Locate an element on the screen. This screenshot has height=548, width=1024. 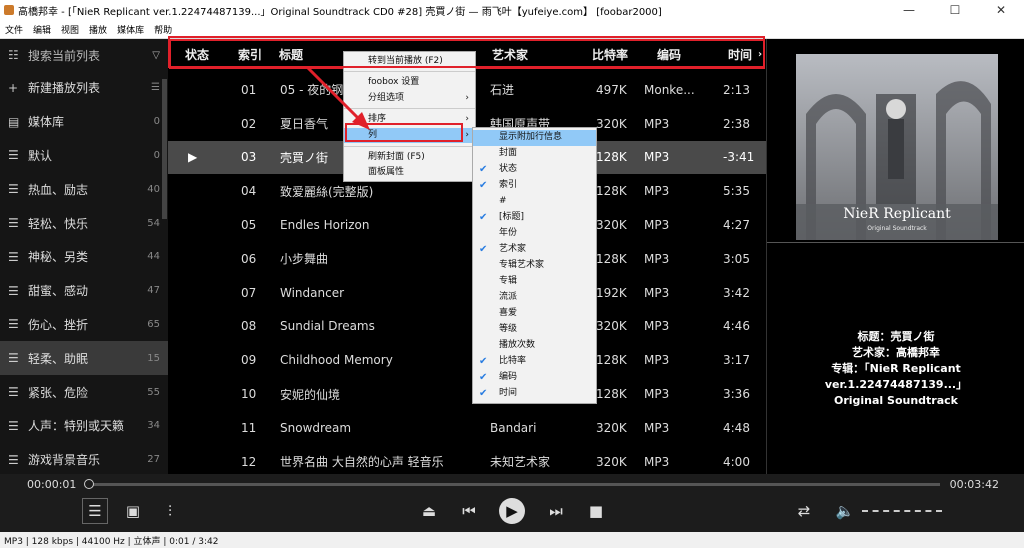
cell-time: 3:05 is located at coordinates (736, 258).